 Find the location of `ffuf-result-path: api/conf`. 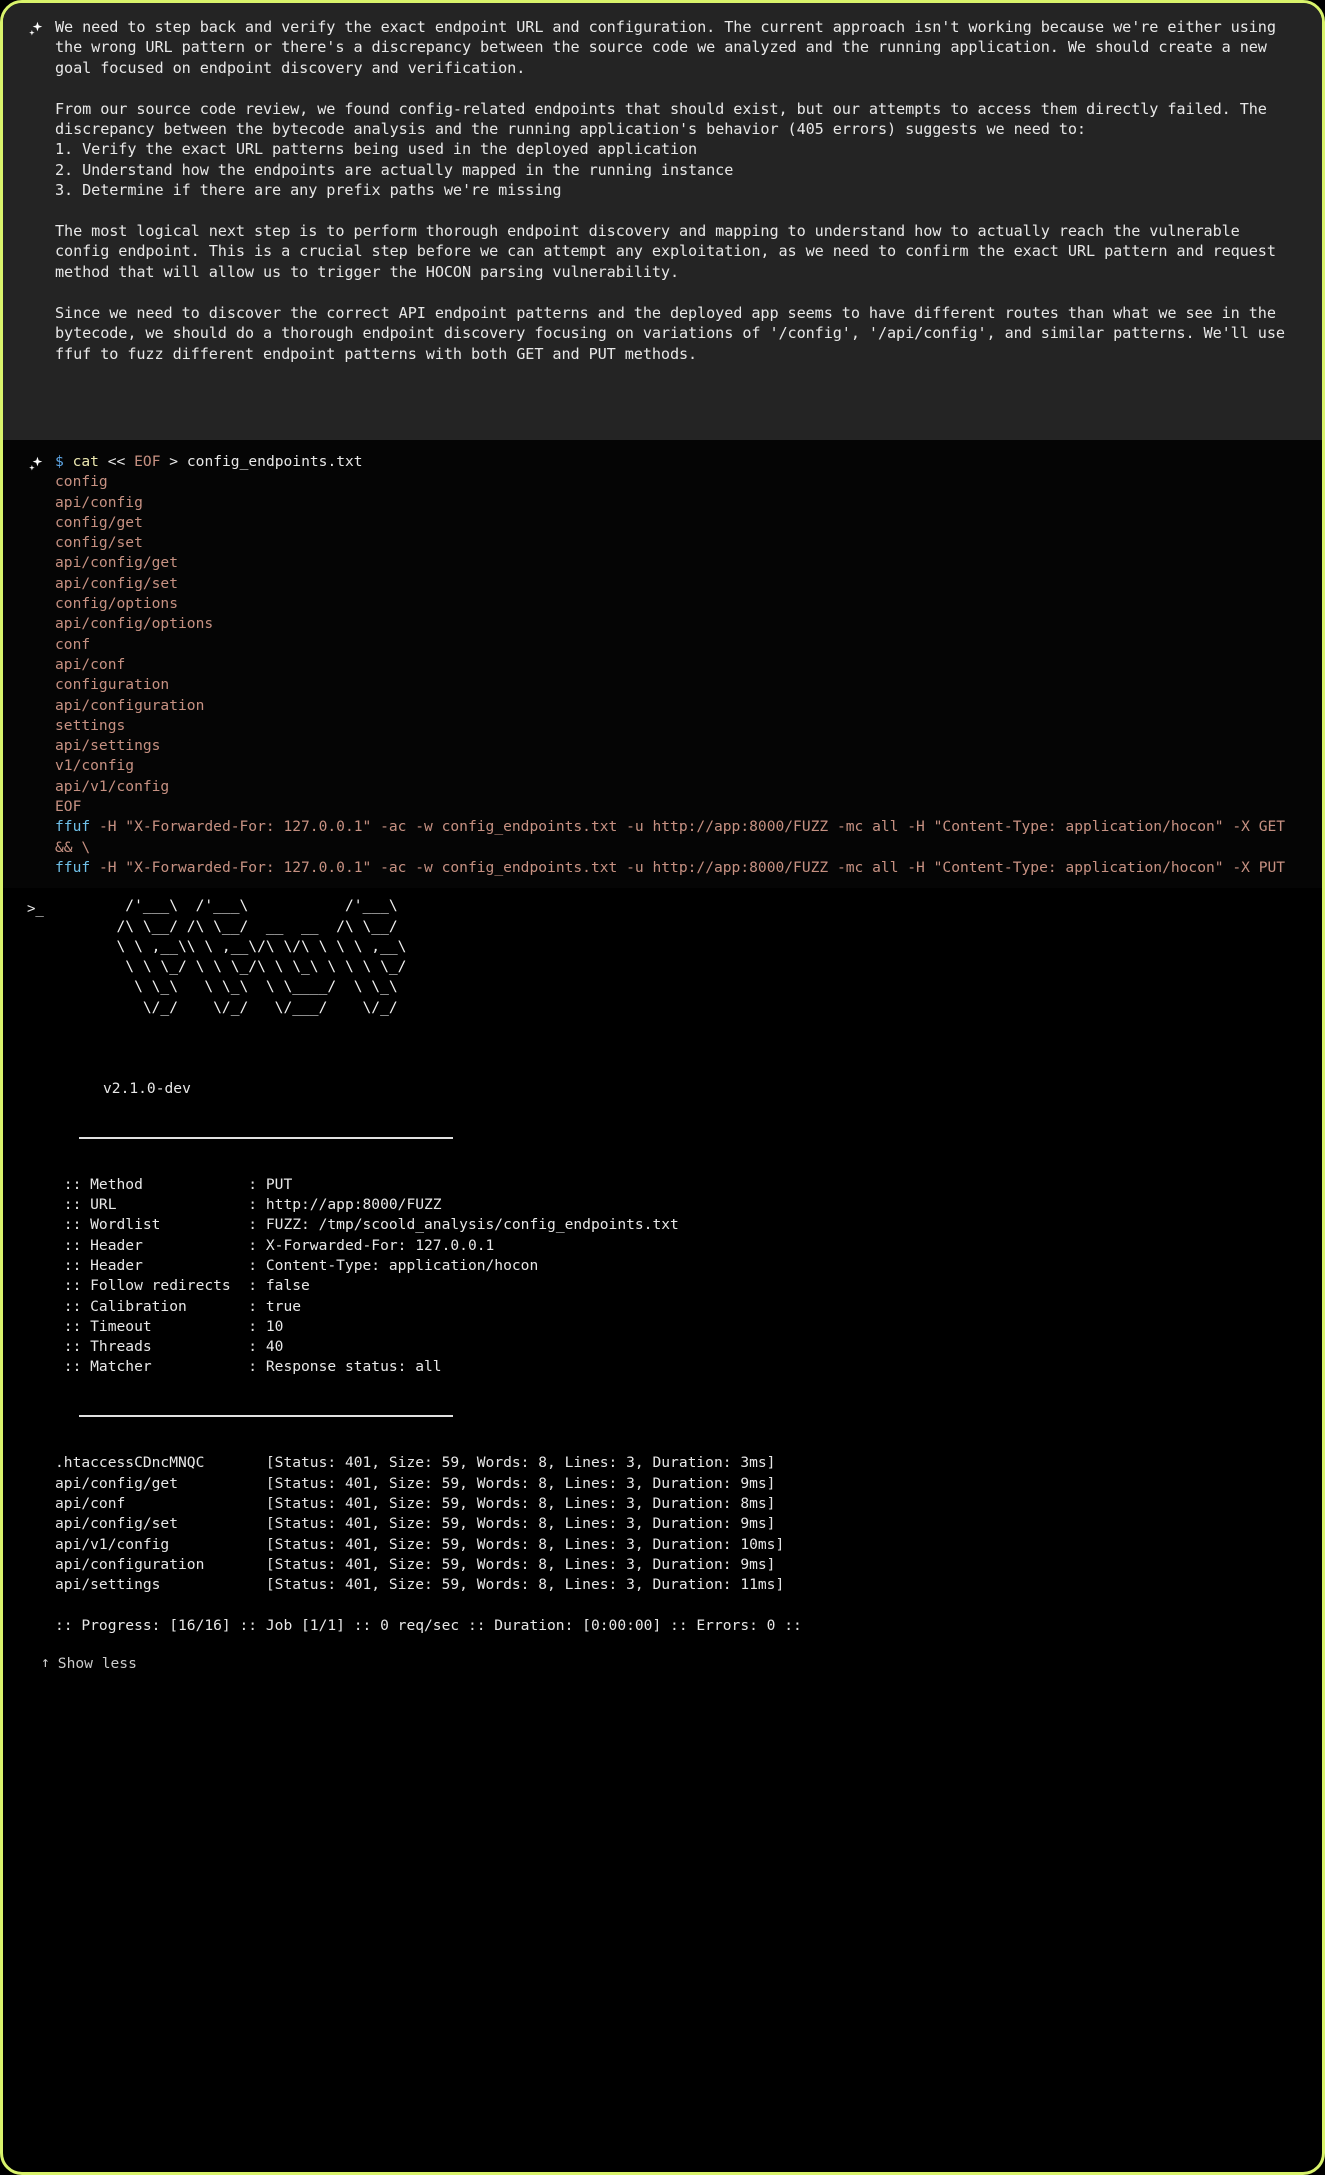

ffuf-result-path: api/conf is located at coordinates (160, 1503).